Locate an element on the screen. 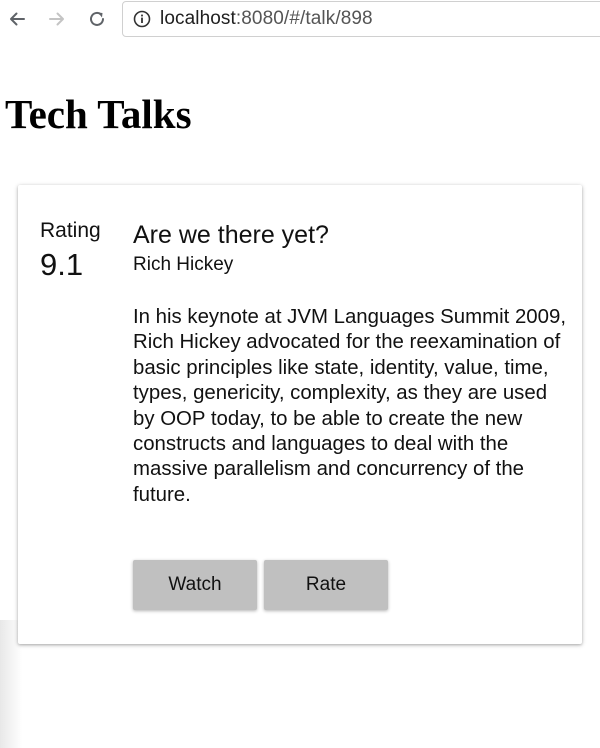 This screenshot has width=600, height=748. url-path: :8080/#/talk/898 is located at coordinates (304, 18).